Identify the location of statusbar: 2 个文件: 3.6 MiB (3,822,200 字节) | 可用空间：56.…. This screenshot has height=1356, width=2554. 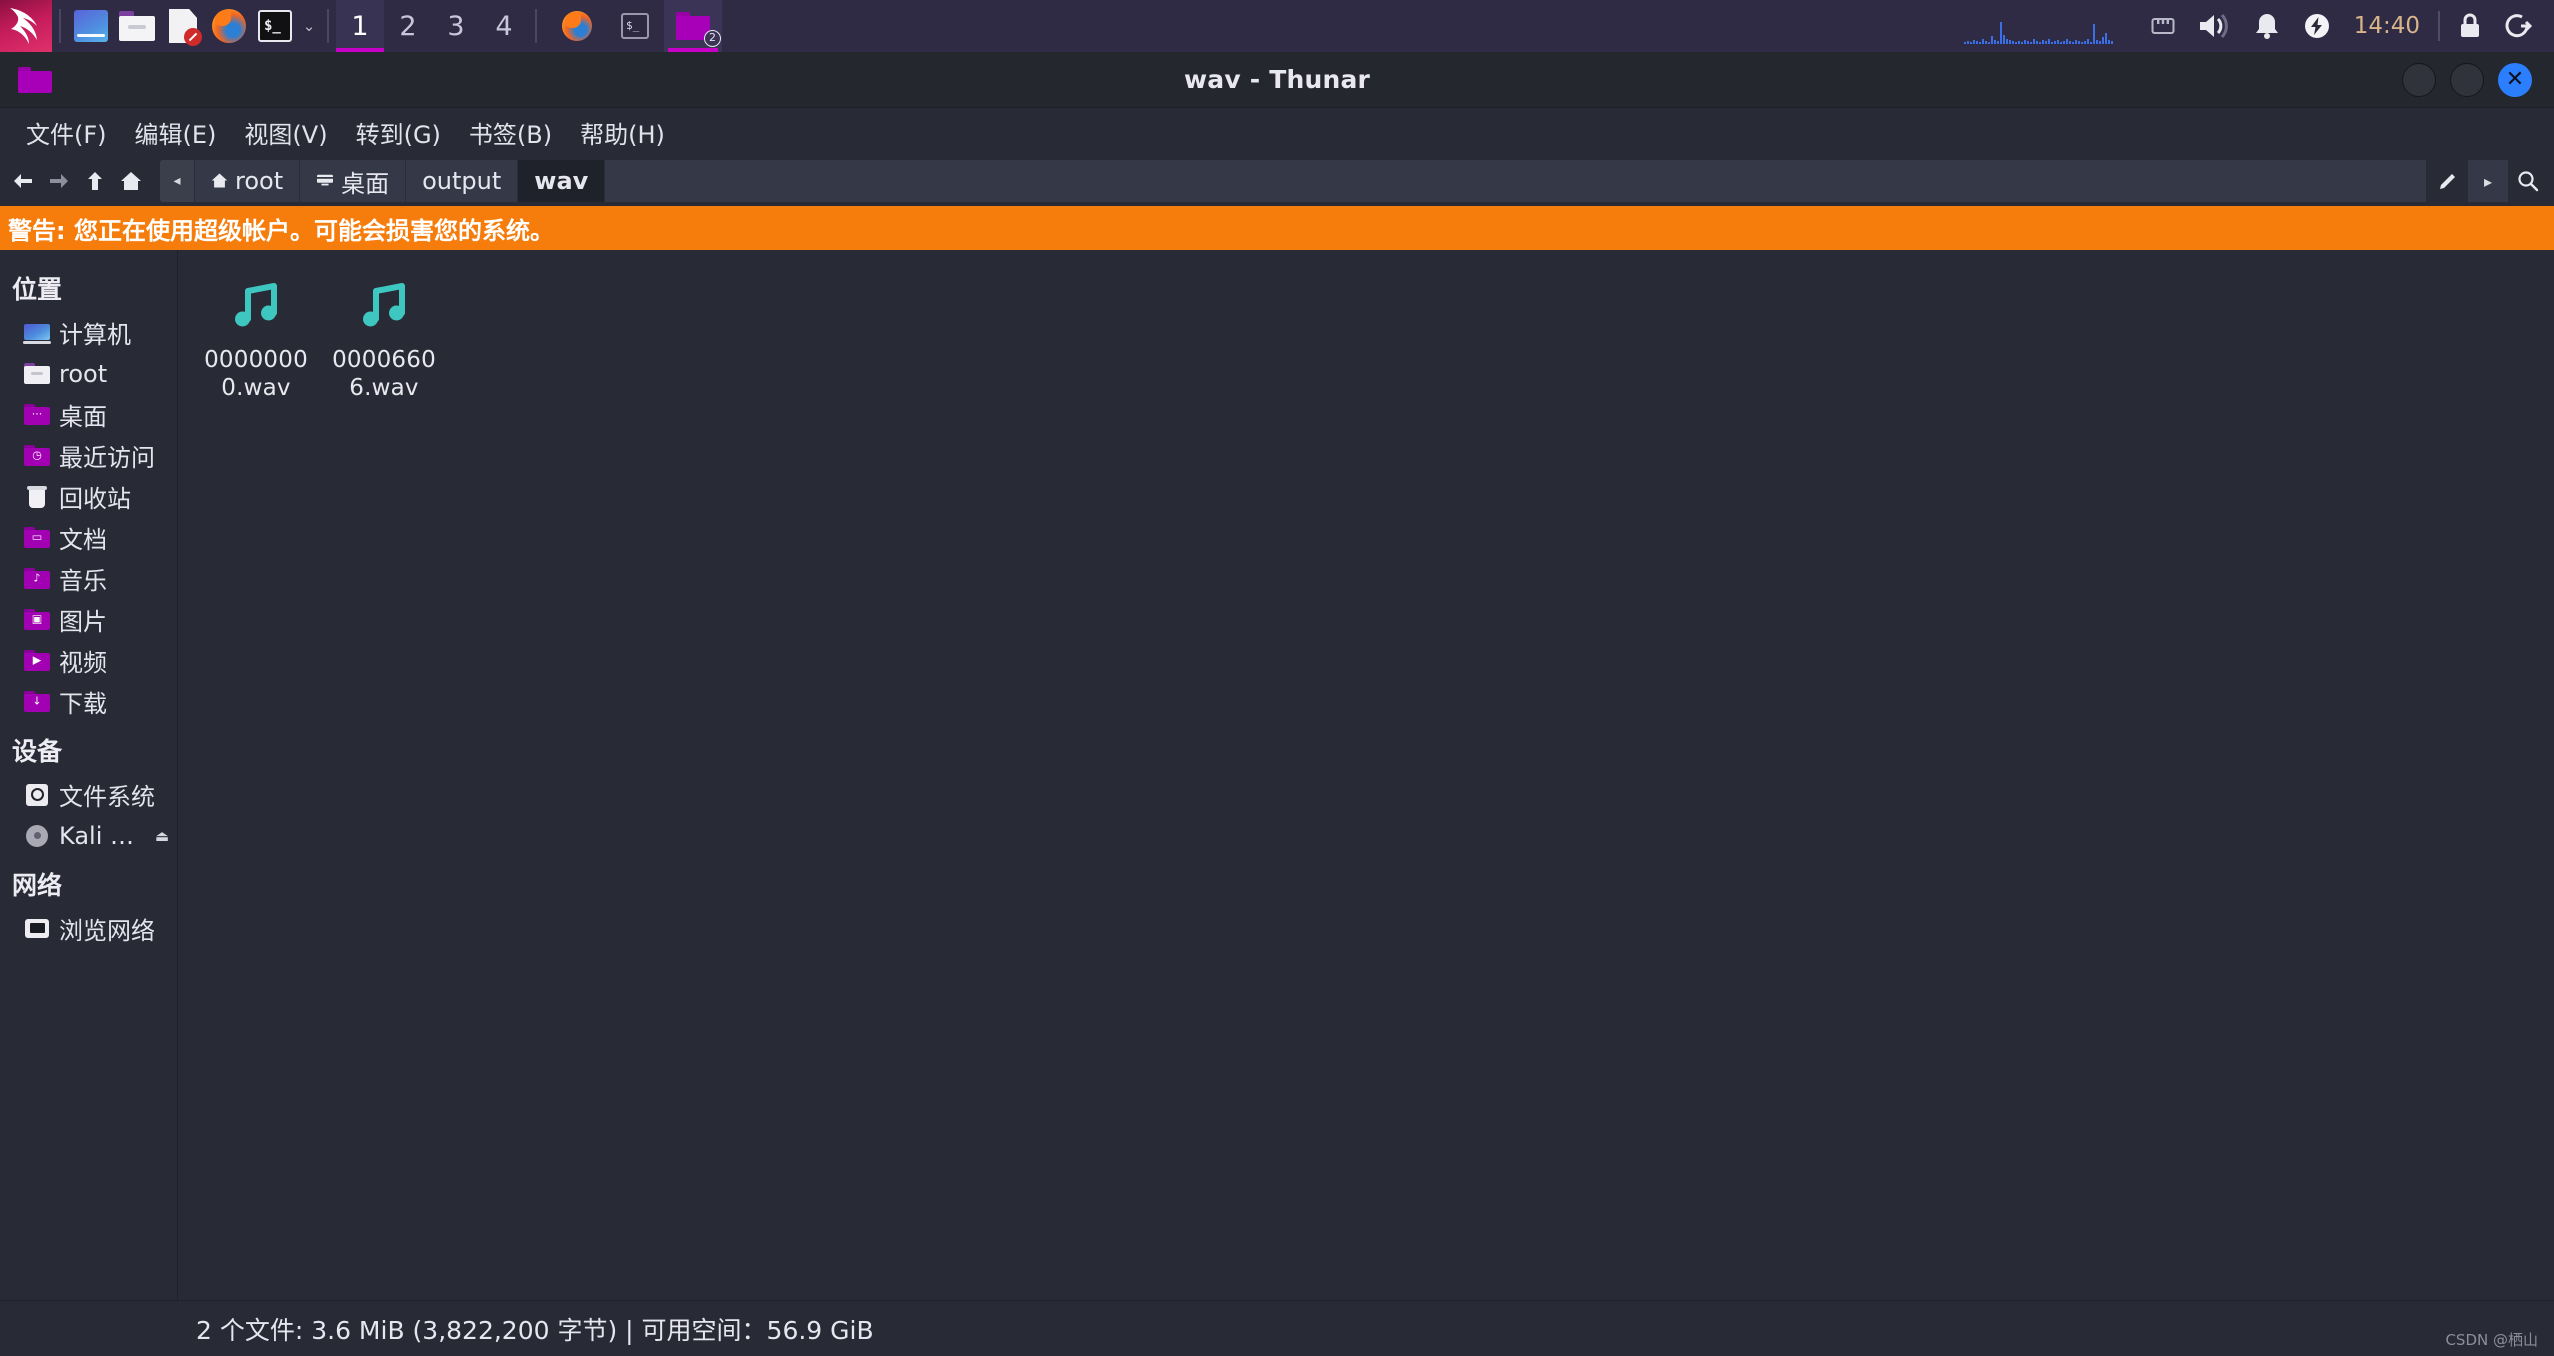
(1277, 1328).